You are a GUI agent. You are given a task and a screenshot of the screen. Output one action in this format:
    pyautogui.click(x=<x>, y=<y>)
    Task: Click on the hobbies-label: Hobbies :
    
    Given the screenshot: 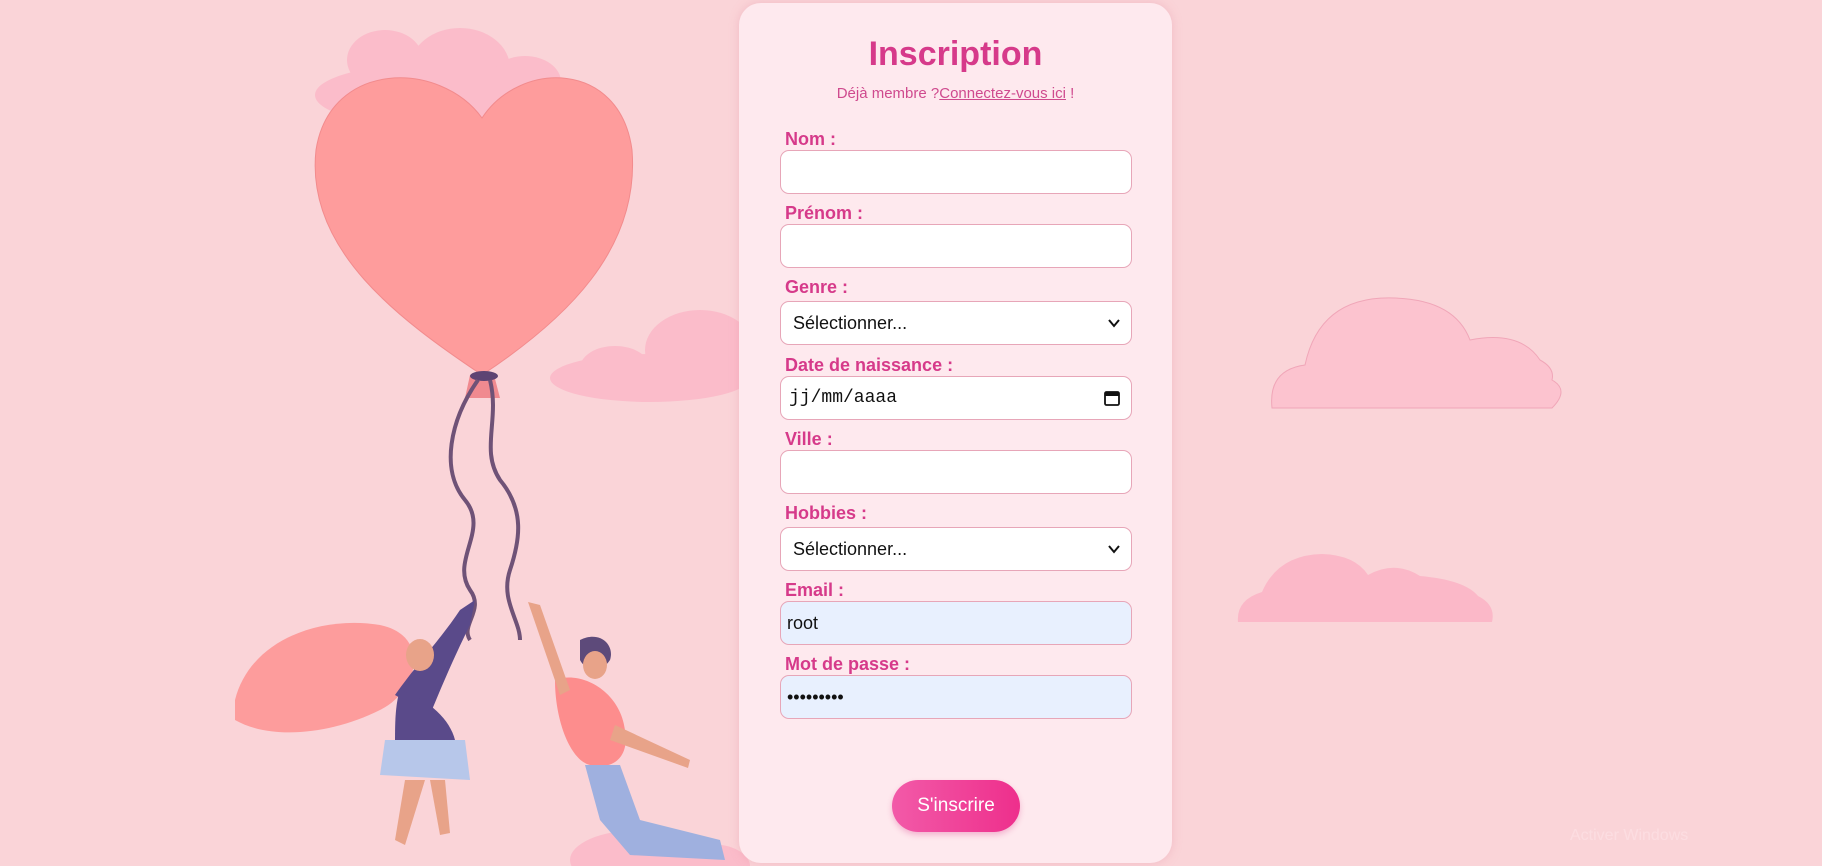 What is the action you would take?
    pyautogui.click(x=826, y=513)
    